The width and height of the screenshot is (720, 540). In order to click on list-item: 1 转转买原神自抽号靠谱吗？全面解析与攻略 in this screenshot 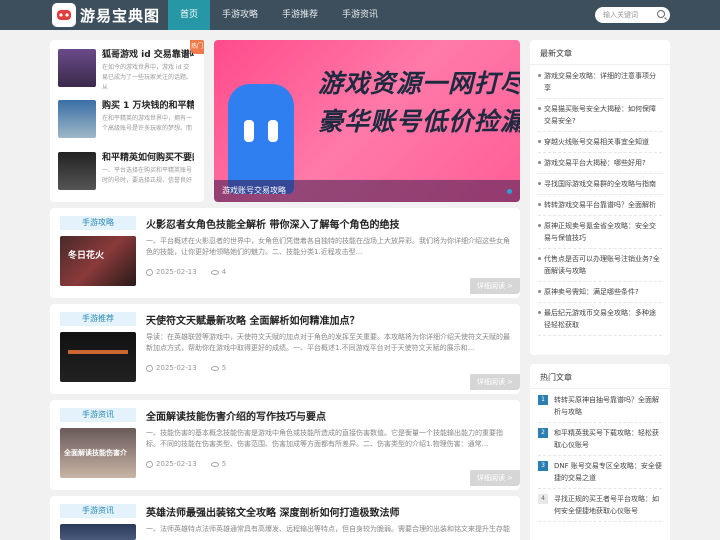, I will do `click(600, 408)`.